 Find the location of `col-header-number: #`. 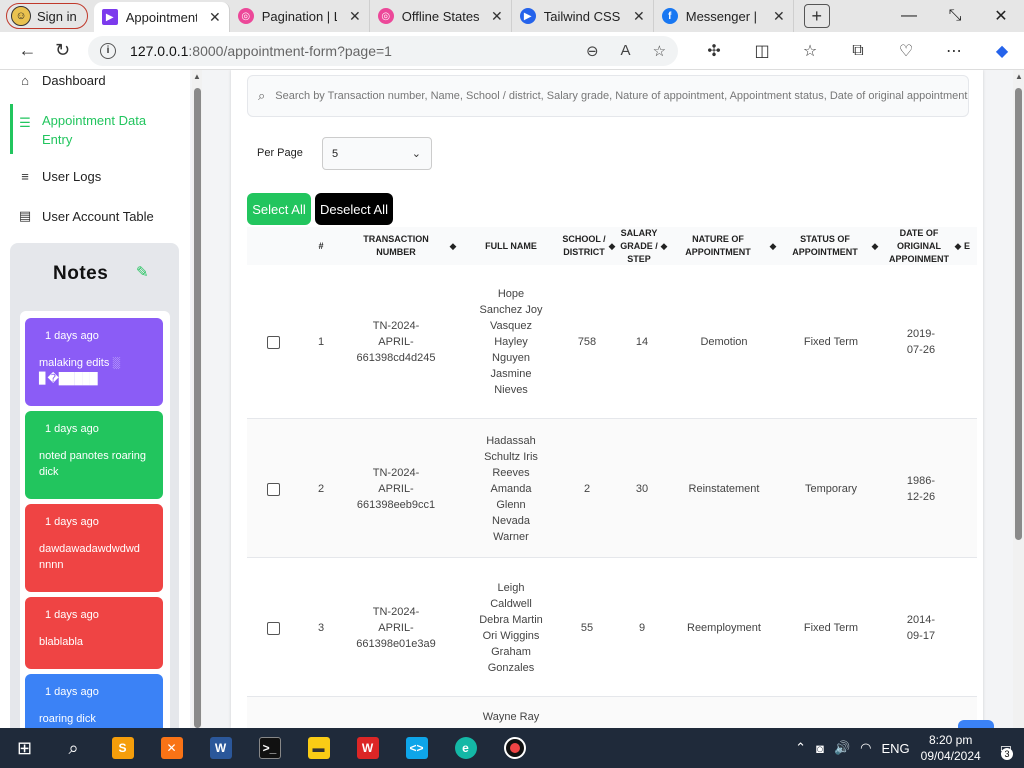

col-header-number: # is located at coordinates (321, 246).